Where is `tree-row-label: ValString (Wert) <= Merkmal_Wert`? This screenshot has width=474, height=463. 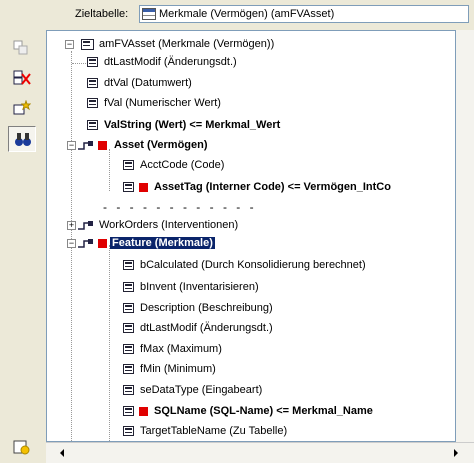 tree-row-label: ValString (Wert) <= Merkmal_Wert is located at coordinates (192, 125).